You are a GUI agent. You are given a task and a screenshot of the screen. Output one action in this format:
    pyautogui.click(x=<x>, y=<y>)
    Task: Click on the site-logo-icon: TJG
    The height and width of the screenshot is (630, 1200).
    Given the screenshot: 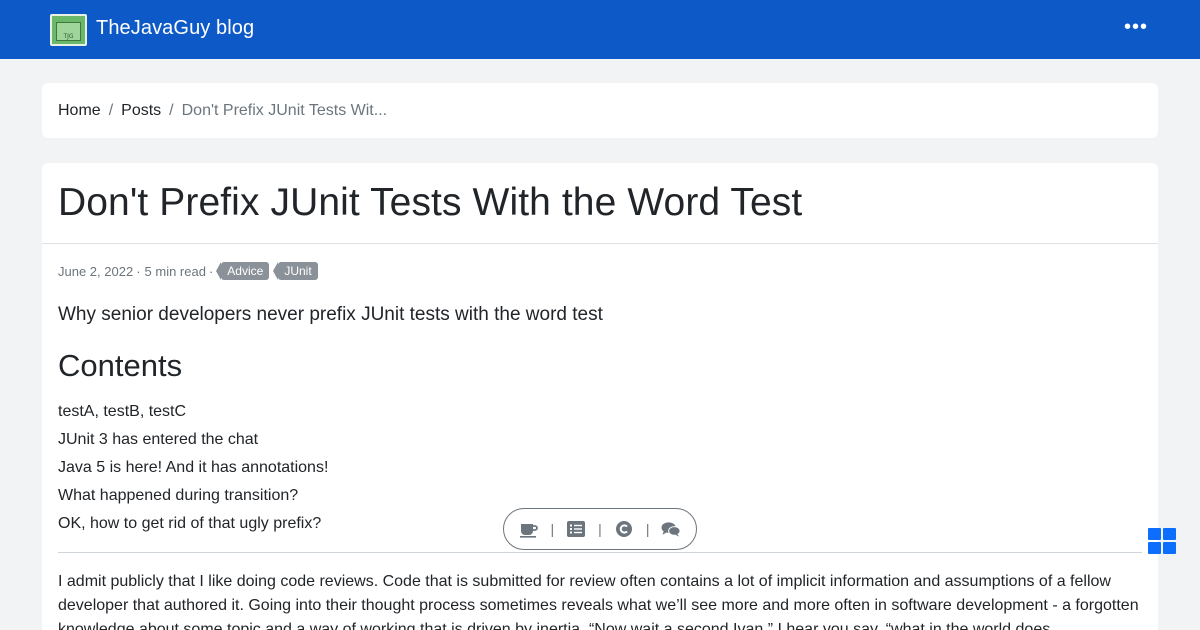 What is the action you would take?
    pyautogui.click(x=68, y=30)
    